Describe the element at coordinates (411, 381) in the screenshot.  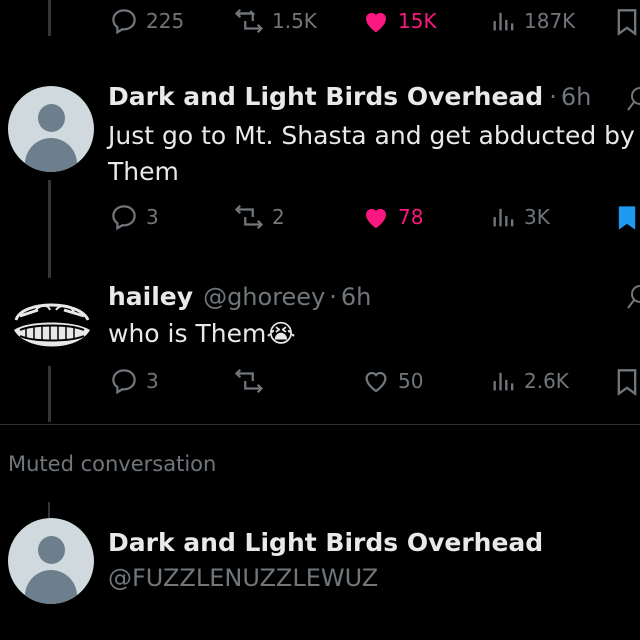
I see `like-count: 50` at that location.